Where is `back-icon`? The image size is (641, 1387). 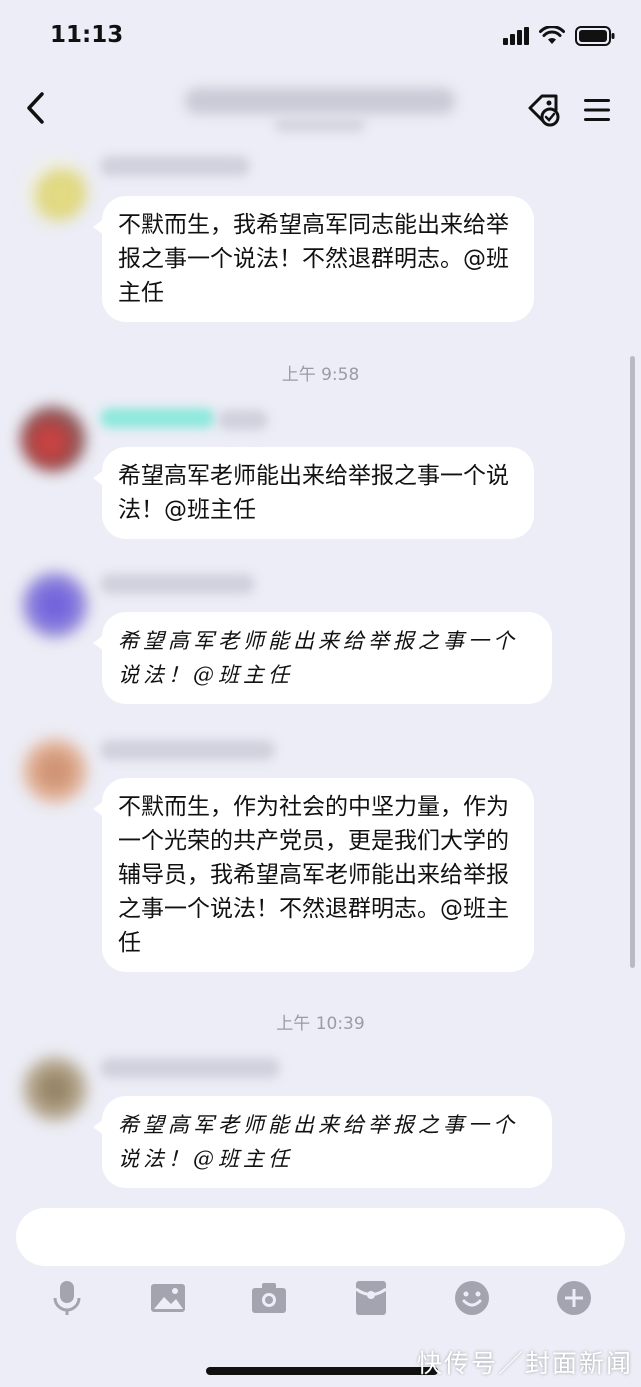
back-icon is located at coordinates (35, 108).